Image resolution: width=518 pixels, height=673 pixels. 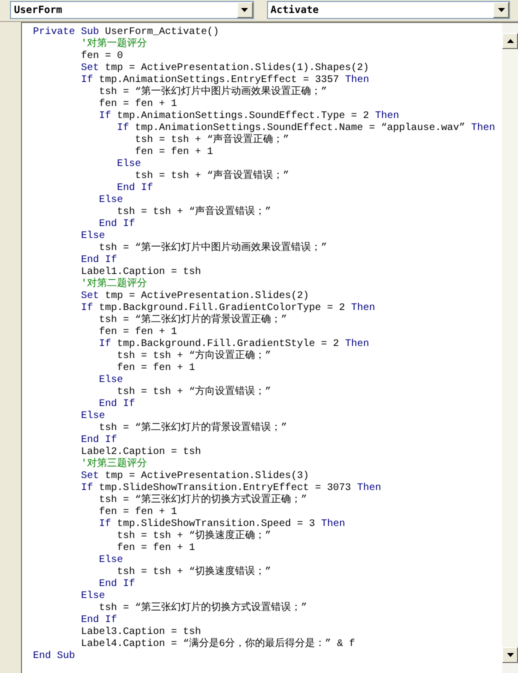 What do you see at coordinates (234, 344) in the screenshot?
I see `code-line: If tmp.Background.Fill.GradientStyle = 2 Then` at bounding box center [234, 344].